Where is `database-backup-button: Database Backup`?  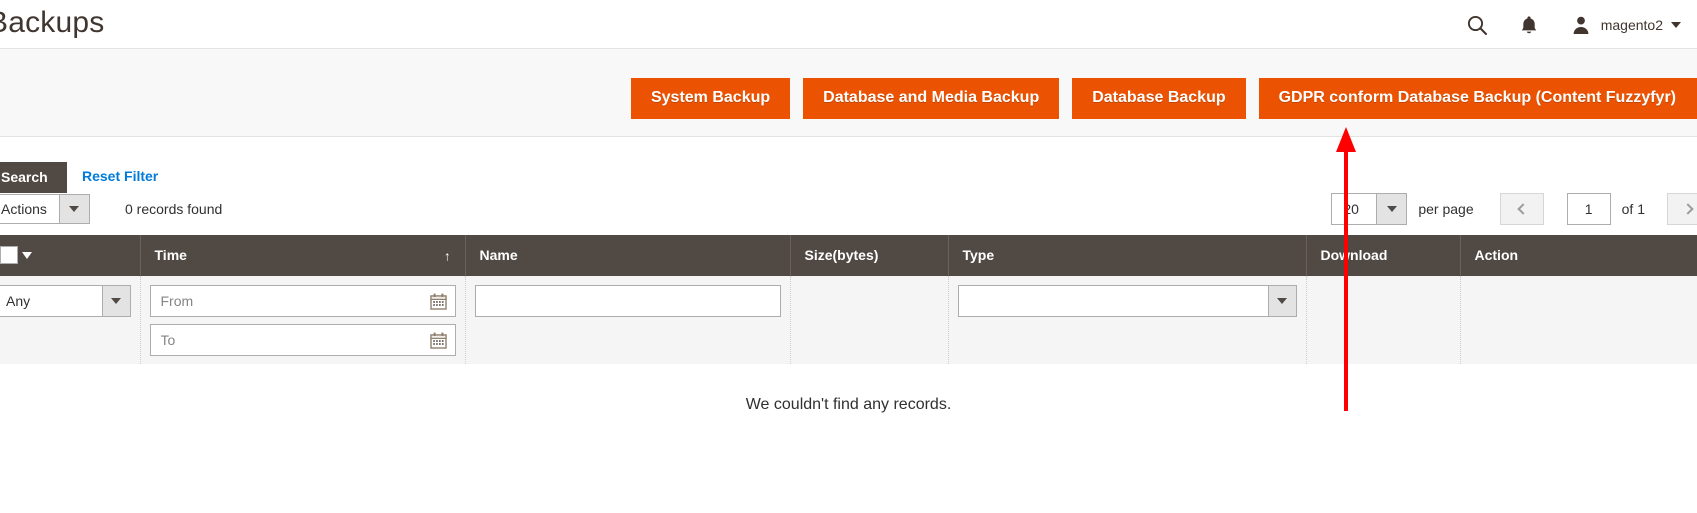 database-backup-button: Database Backup is located at coordinates (1159, 98).